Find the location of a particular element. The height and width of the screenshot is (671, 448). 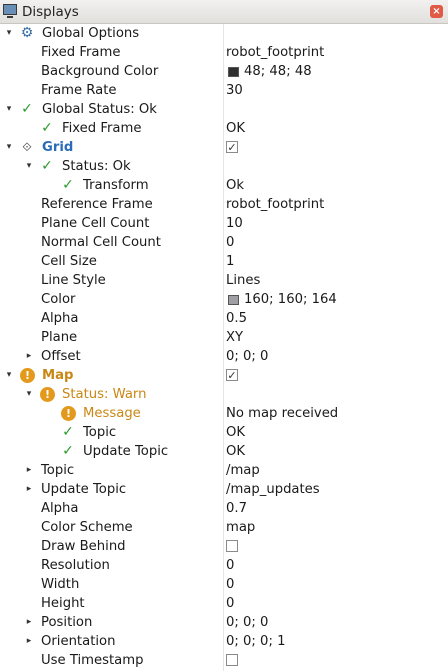

reference-frame-row: Reference Frame robot_footprint is located at coordinates (224, 204).